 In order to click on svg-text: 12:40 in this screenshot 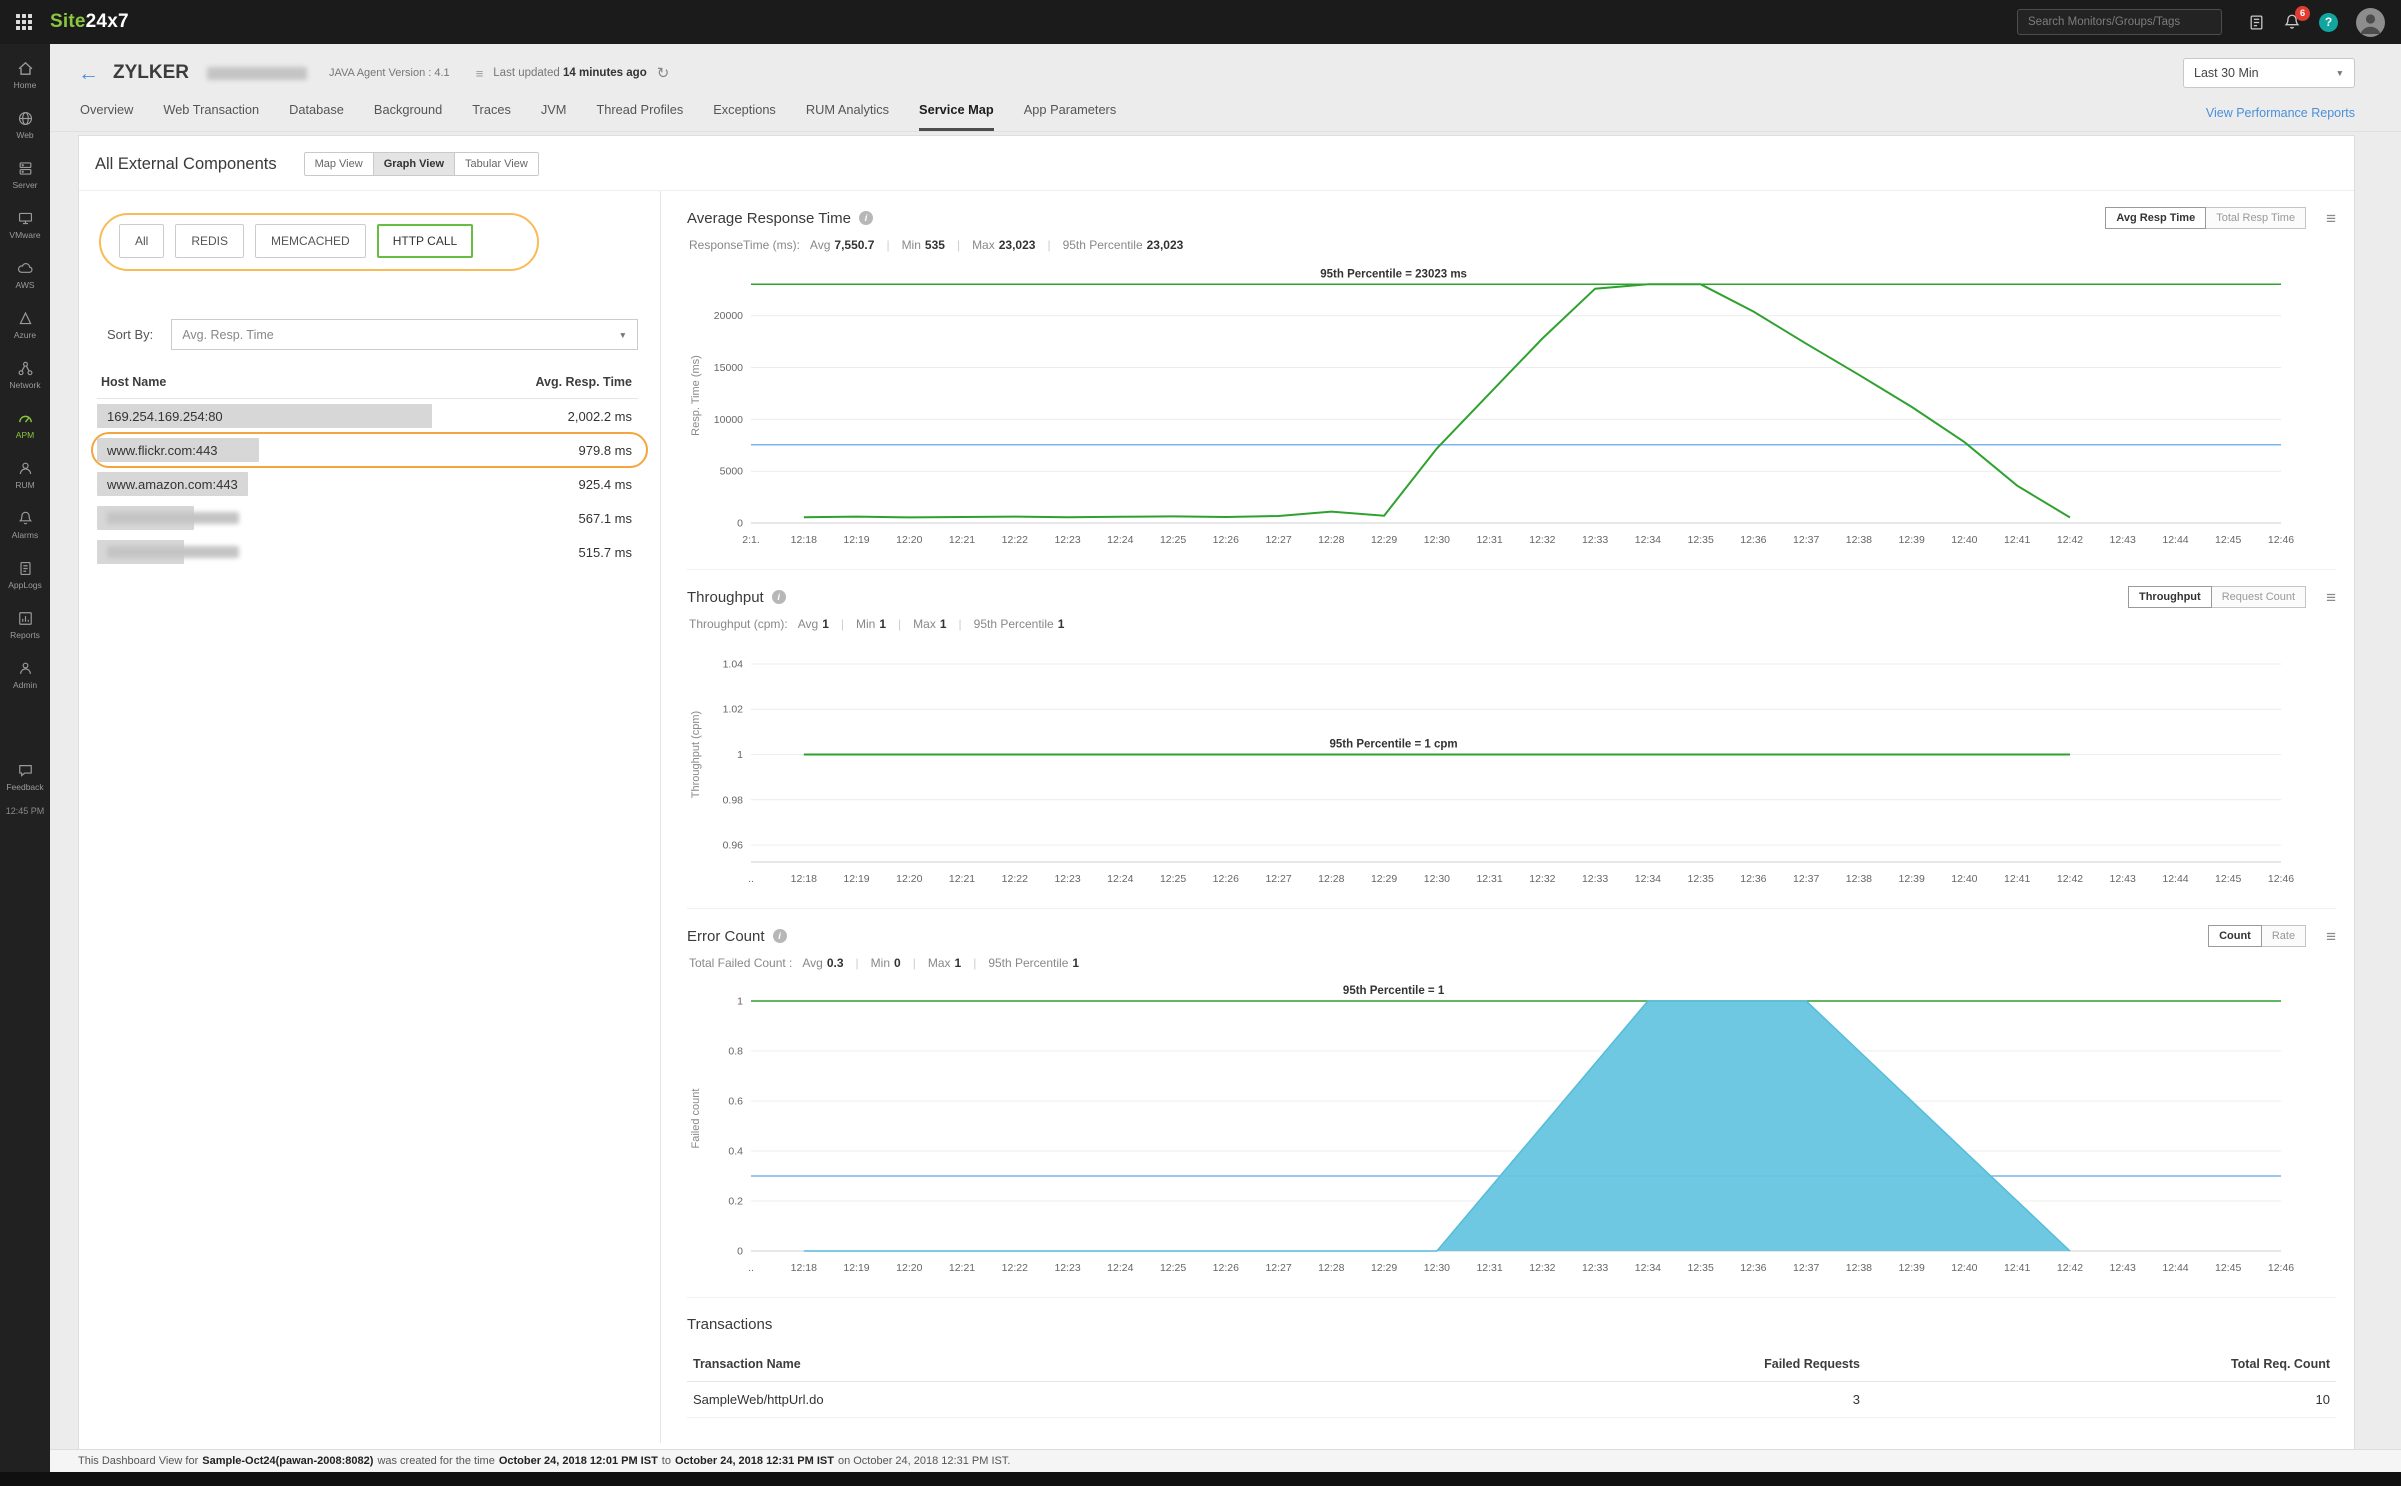, I will do `click(1964, 879)`.